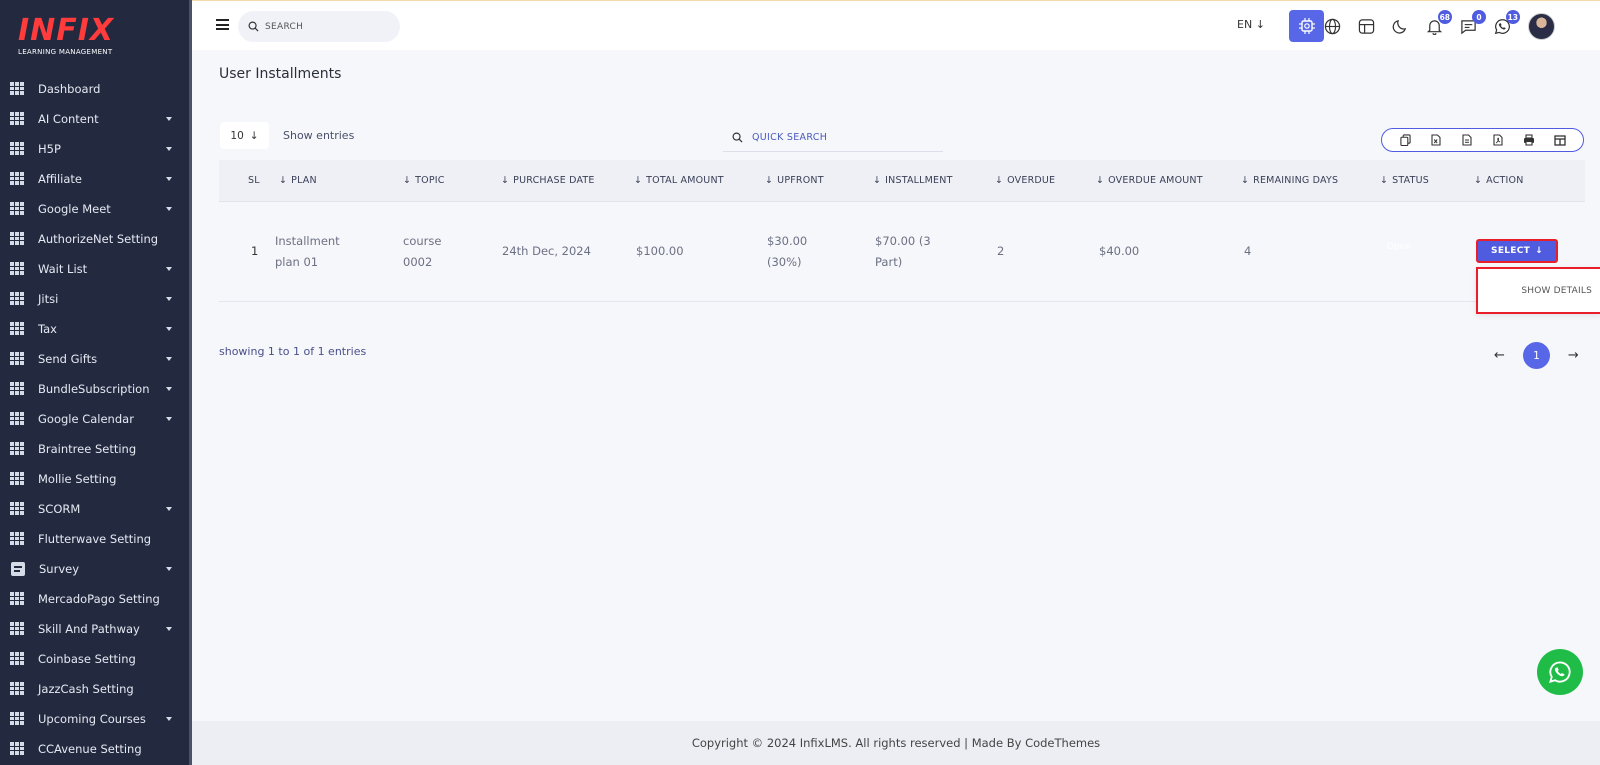  Describe the element at coordinates (1517, 251) in the screenshot. I see `action-select-button: SELECT ↓` at that location.